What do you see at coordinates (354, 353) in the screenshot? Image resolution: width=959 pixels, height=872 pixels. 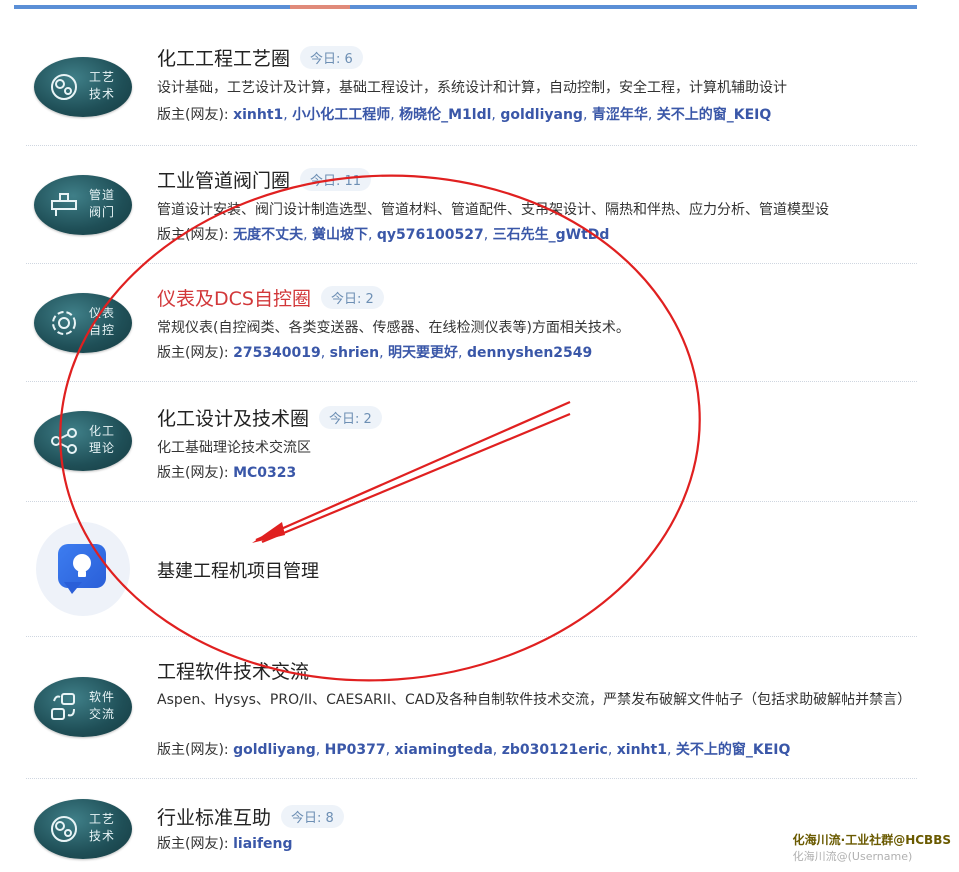 I see `moderator-link: shrien` at bounding box center [354, 353].